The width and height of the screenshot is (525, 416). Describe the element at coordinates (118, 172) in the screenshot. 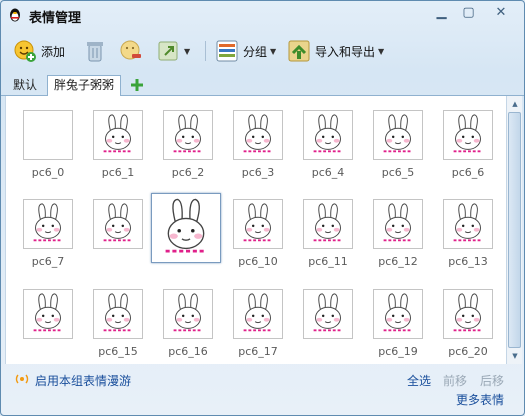

I see `emoticon-label: pc6_1` at that location.